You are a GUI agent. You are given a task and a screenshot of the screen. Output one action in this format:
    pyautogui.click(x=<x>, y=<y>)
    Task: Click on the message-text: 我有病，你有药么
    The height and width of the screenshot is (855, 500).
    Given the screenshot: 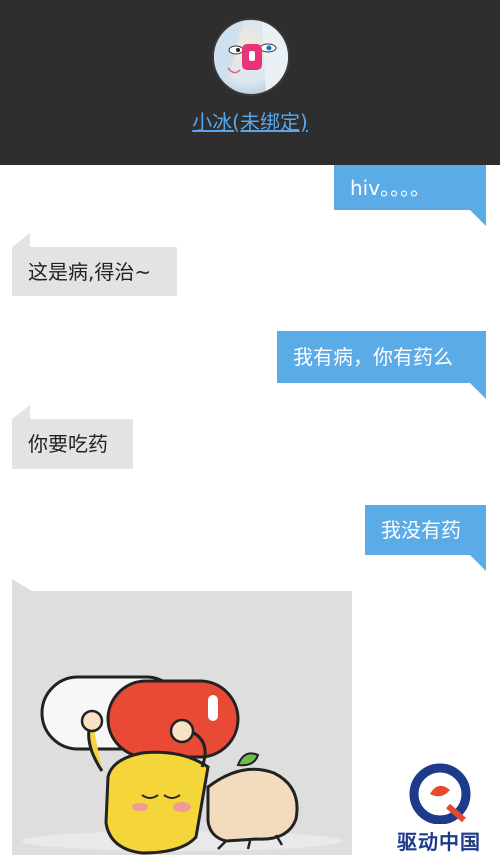 What is the action you would take?
    pyautogui.click(x=373, y=357)
    